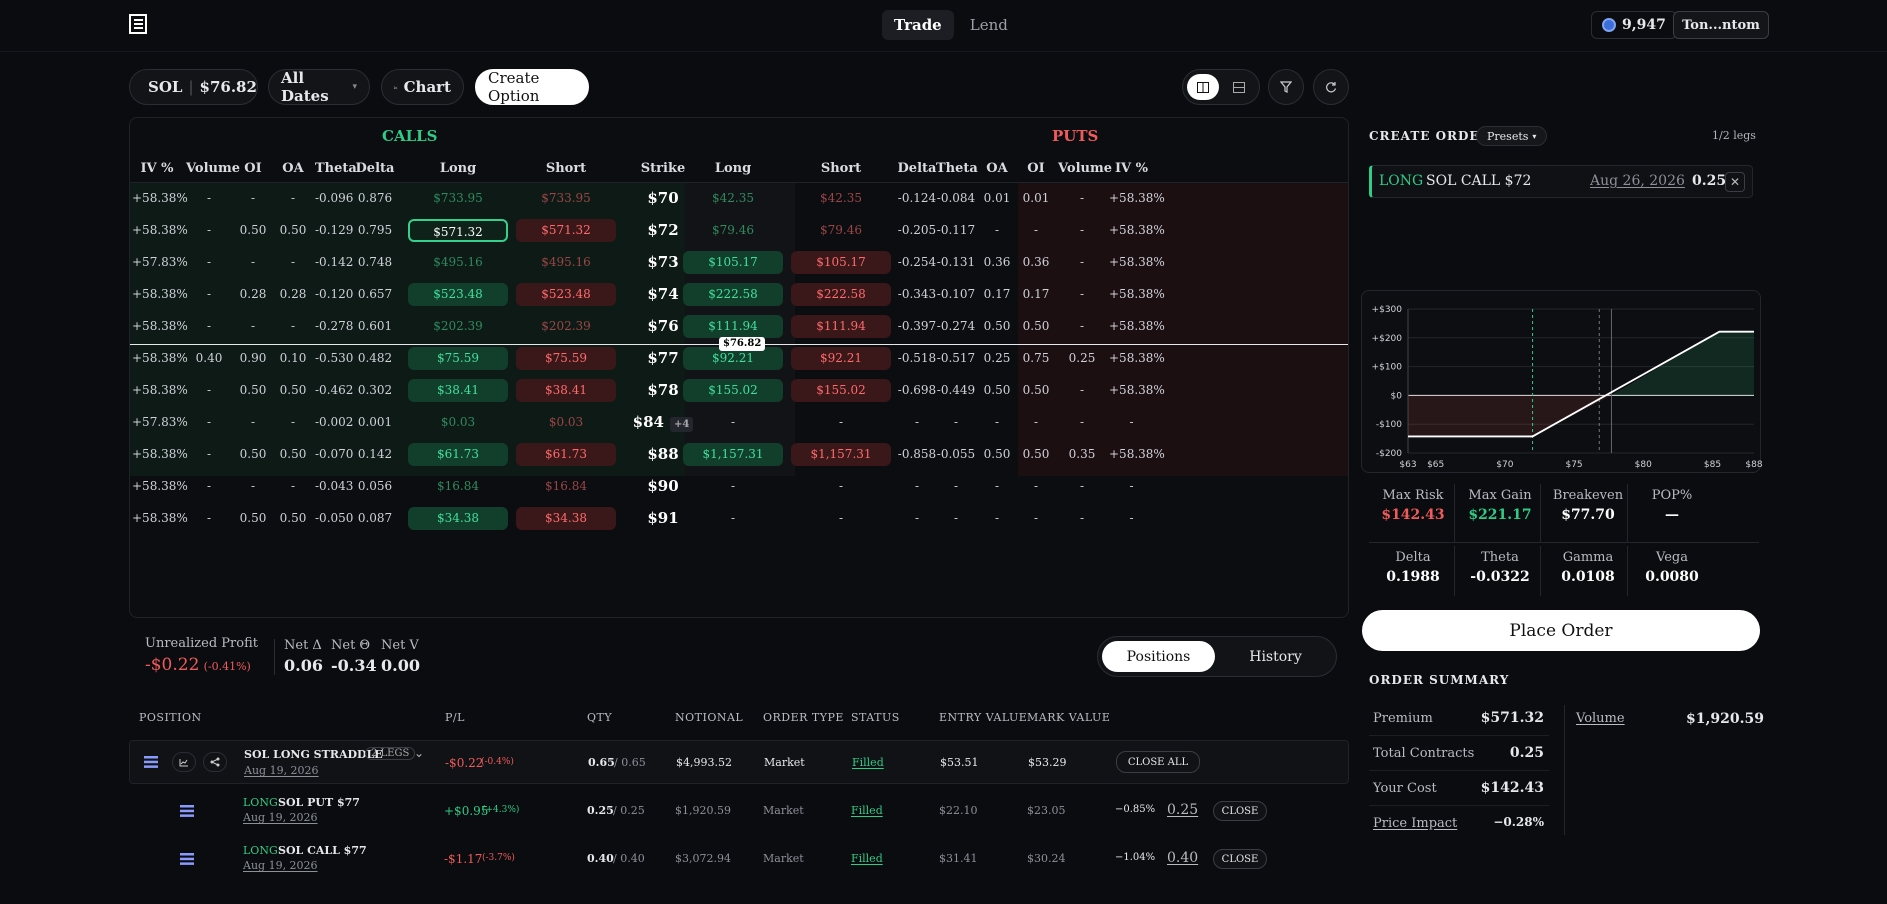 Image resolution: width=1887 pixels, height=904 pixels. Describe the element at coordinates (841, 230) in the screenshot. I see `put-short-price: $79.46` at that location.